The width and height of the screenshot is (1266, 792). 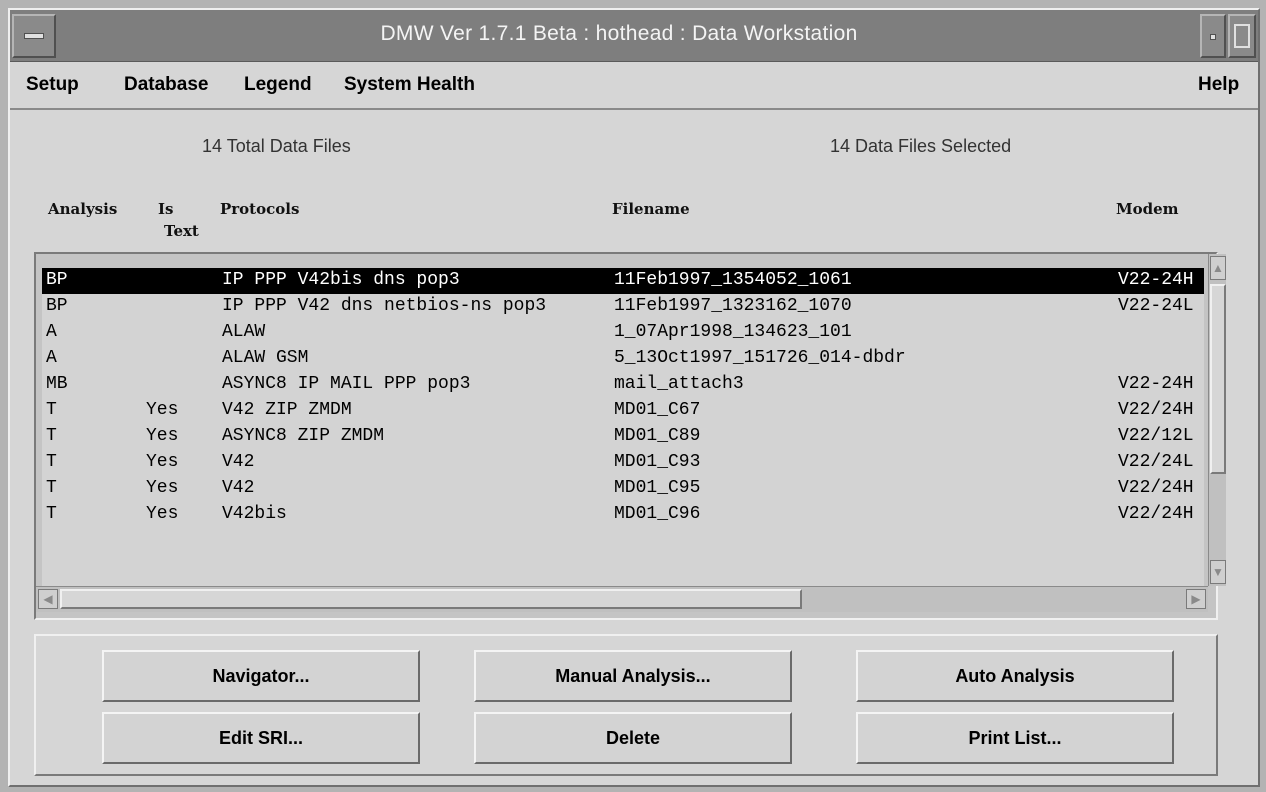 What do you see at coordinates (431, 599) in the screenshot?
I see `horizontal-scroll-thumb` at bounding box center [431, 599].